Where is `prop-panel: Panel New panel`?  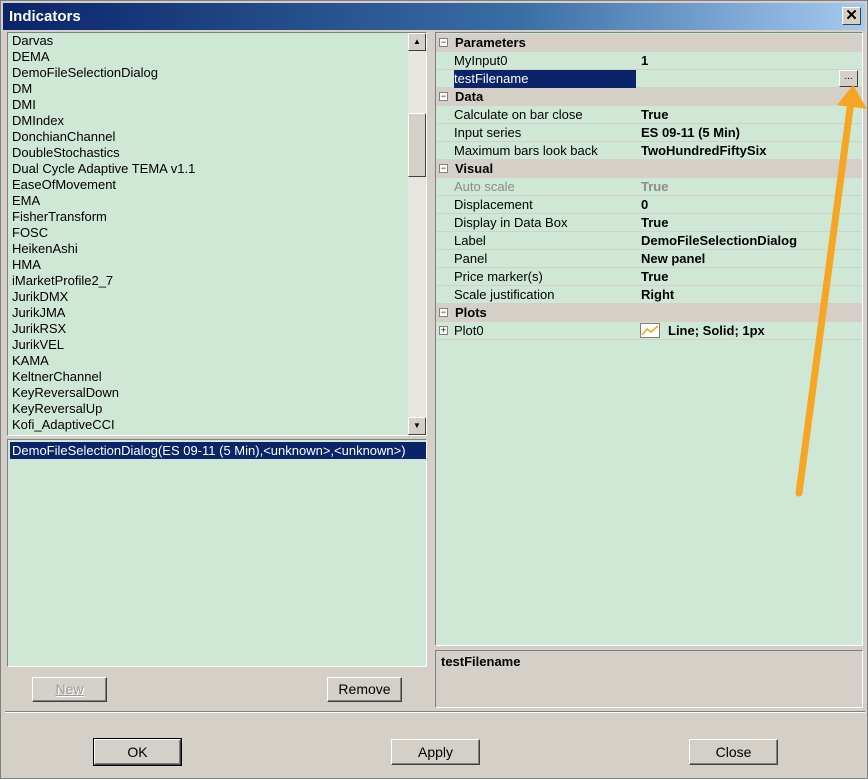 prop-panel: Panel New panel is located at coordinates (649, 259).